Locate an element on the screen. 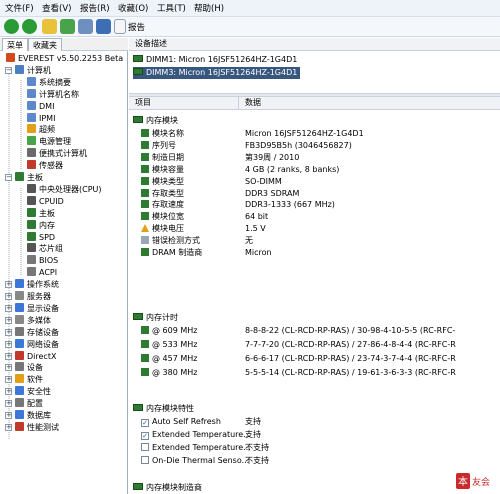 The image size is (500, 494). property-name: 制造日期 is located at coordinates (162, 157).